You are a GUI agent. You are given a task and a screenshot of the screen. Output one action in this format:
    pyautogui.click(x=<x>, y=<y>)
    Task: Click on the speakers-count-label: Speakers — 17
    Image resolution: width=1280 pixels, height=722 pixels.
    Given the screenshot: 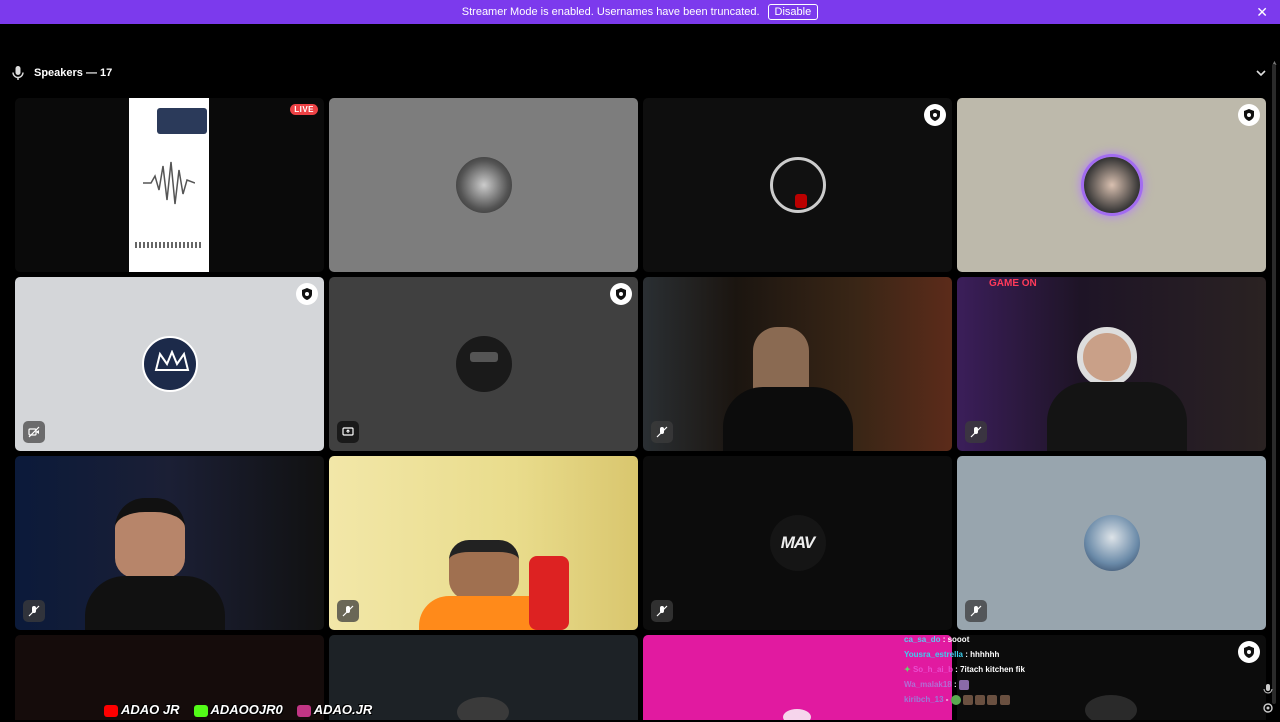 What is the action you would take?
    pyautogui.click(x=73, y=73)
    